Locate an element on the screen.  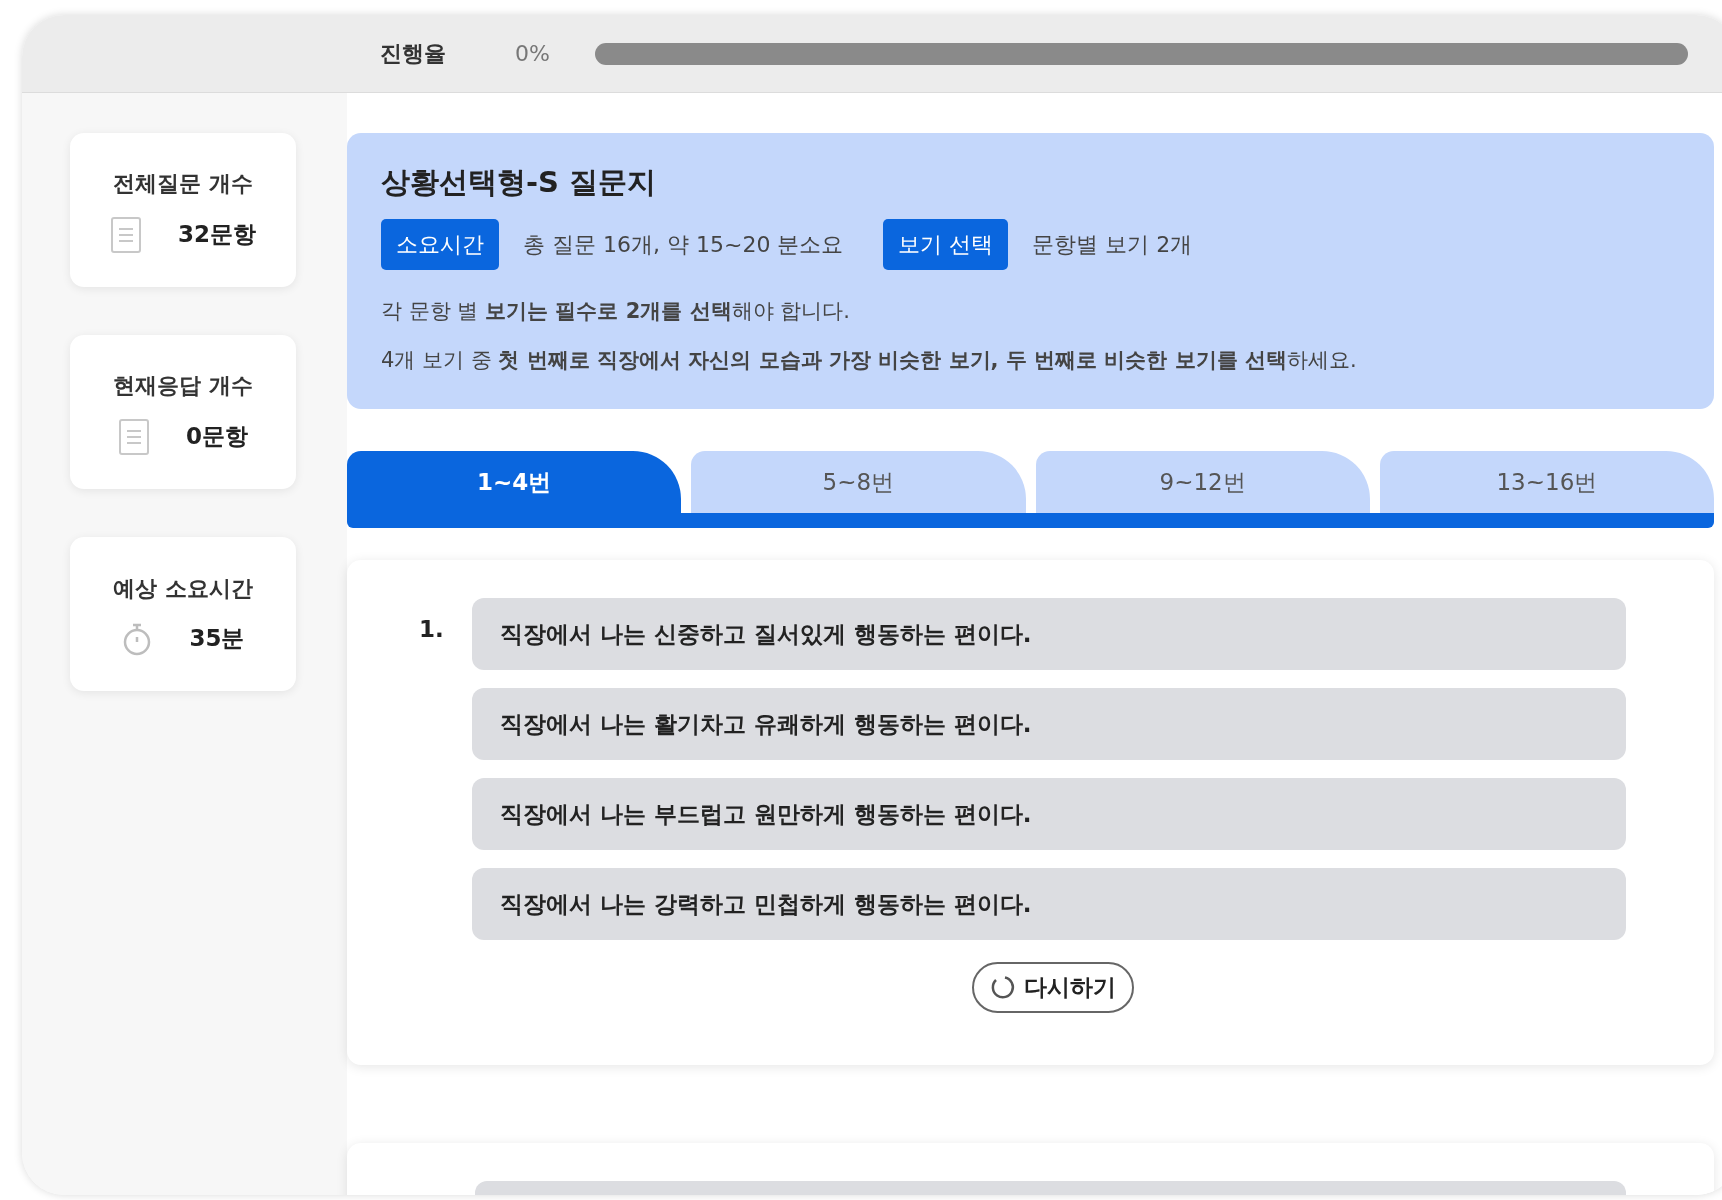
question-number: 1. is located at coordinates (431, 629).